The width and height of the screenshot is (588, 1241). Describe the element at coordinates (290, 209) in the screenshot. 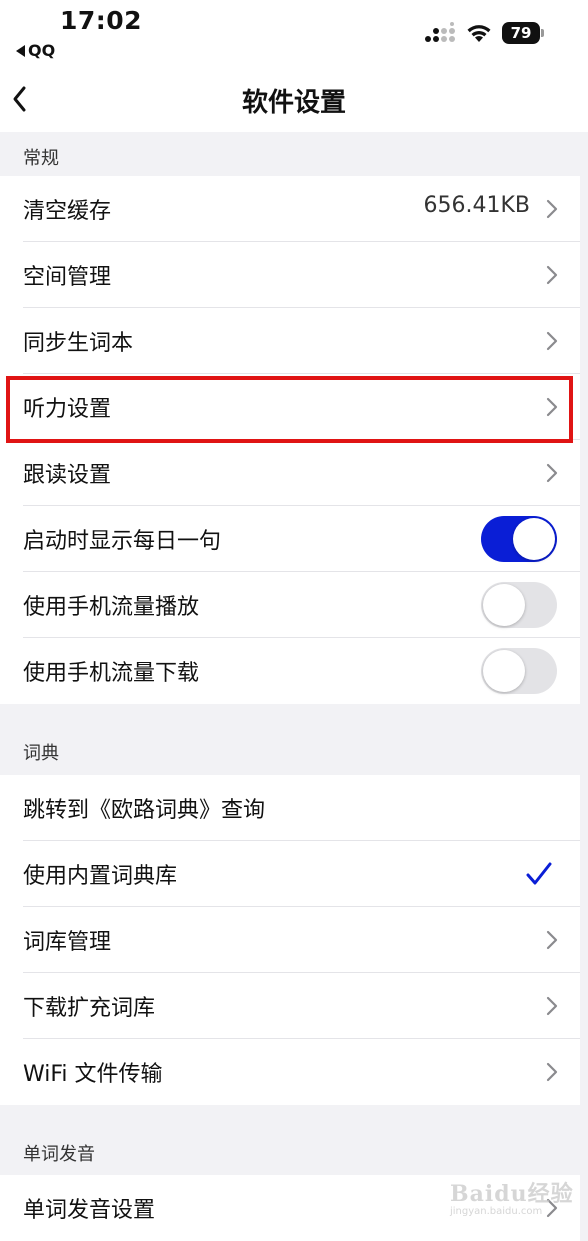

I see `settings-row-clear-cache: 清空缓存 656.41KB` at that location.